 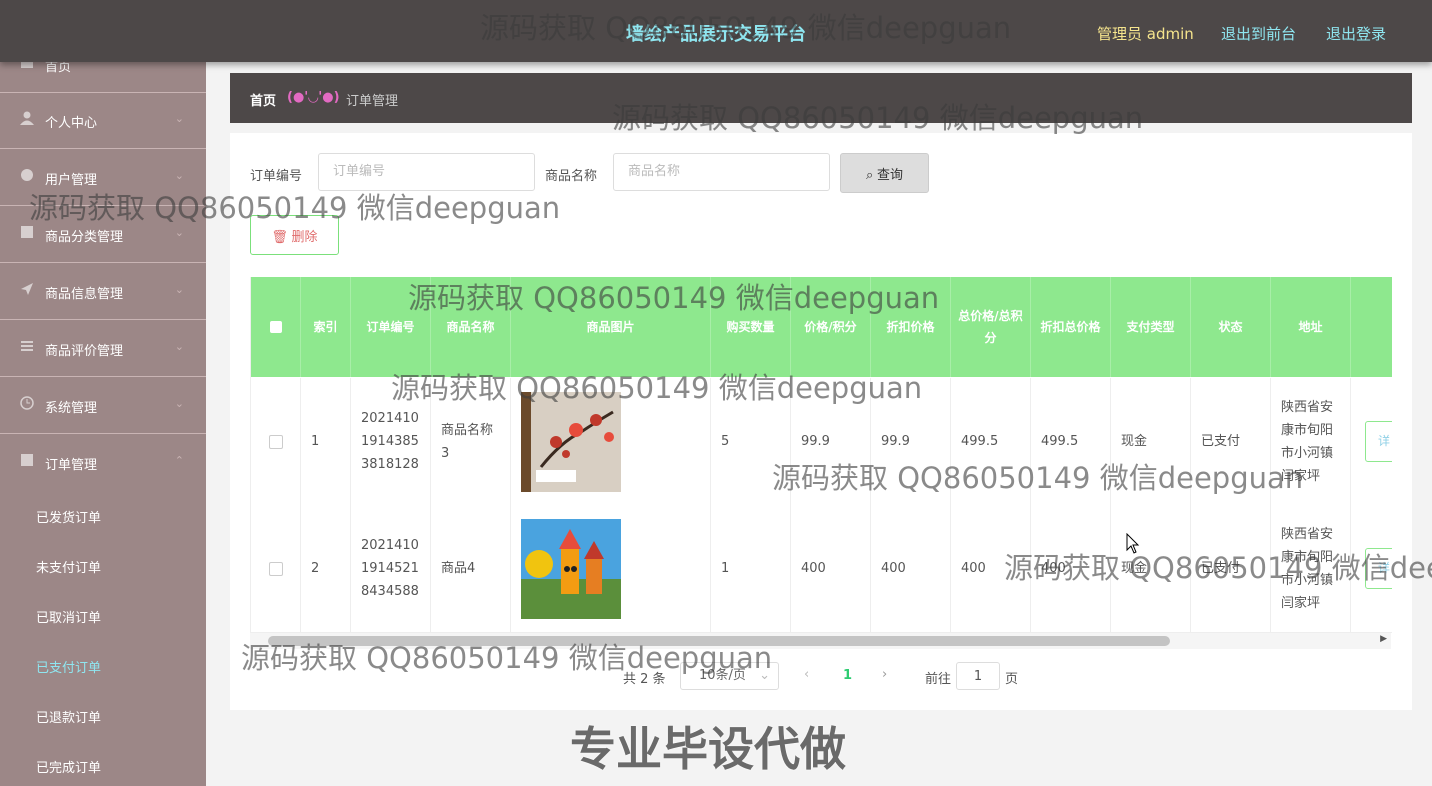 What do you see at coordinates (1071, 441) in the screenshot?
I see `cell-discount-total: 499.5` at bounding box center [1071, 441].